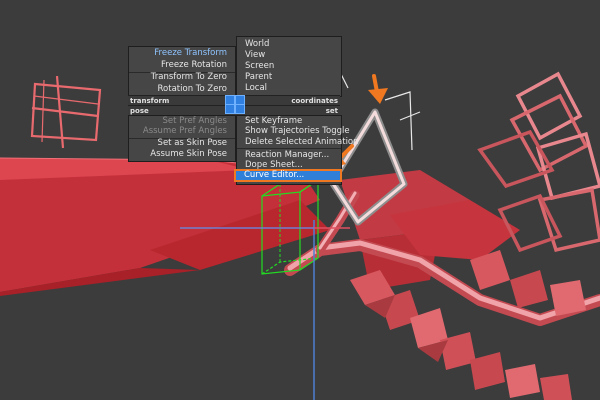  Describe the element at coordinates (178, 89) in the screenshot. I see `menu-item-rotation-to-zero: Rotation To Zero` at that location.